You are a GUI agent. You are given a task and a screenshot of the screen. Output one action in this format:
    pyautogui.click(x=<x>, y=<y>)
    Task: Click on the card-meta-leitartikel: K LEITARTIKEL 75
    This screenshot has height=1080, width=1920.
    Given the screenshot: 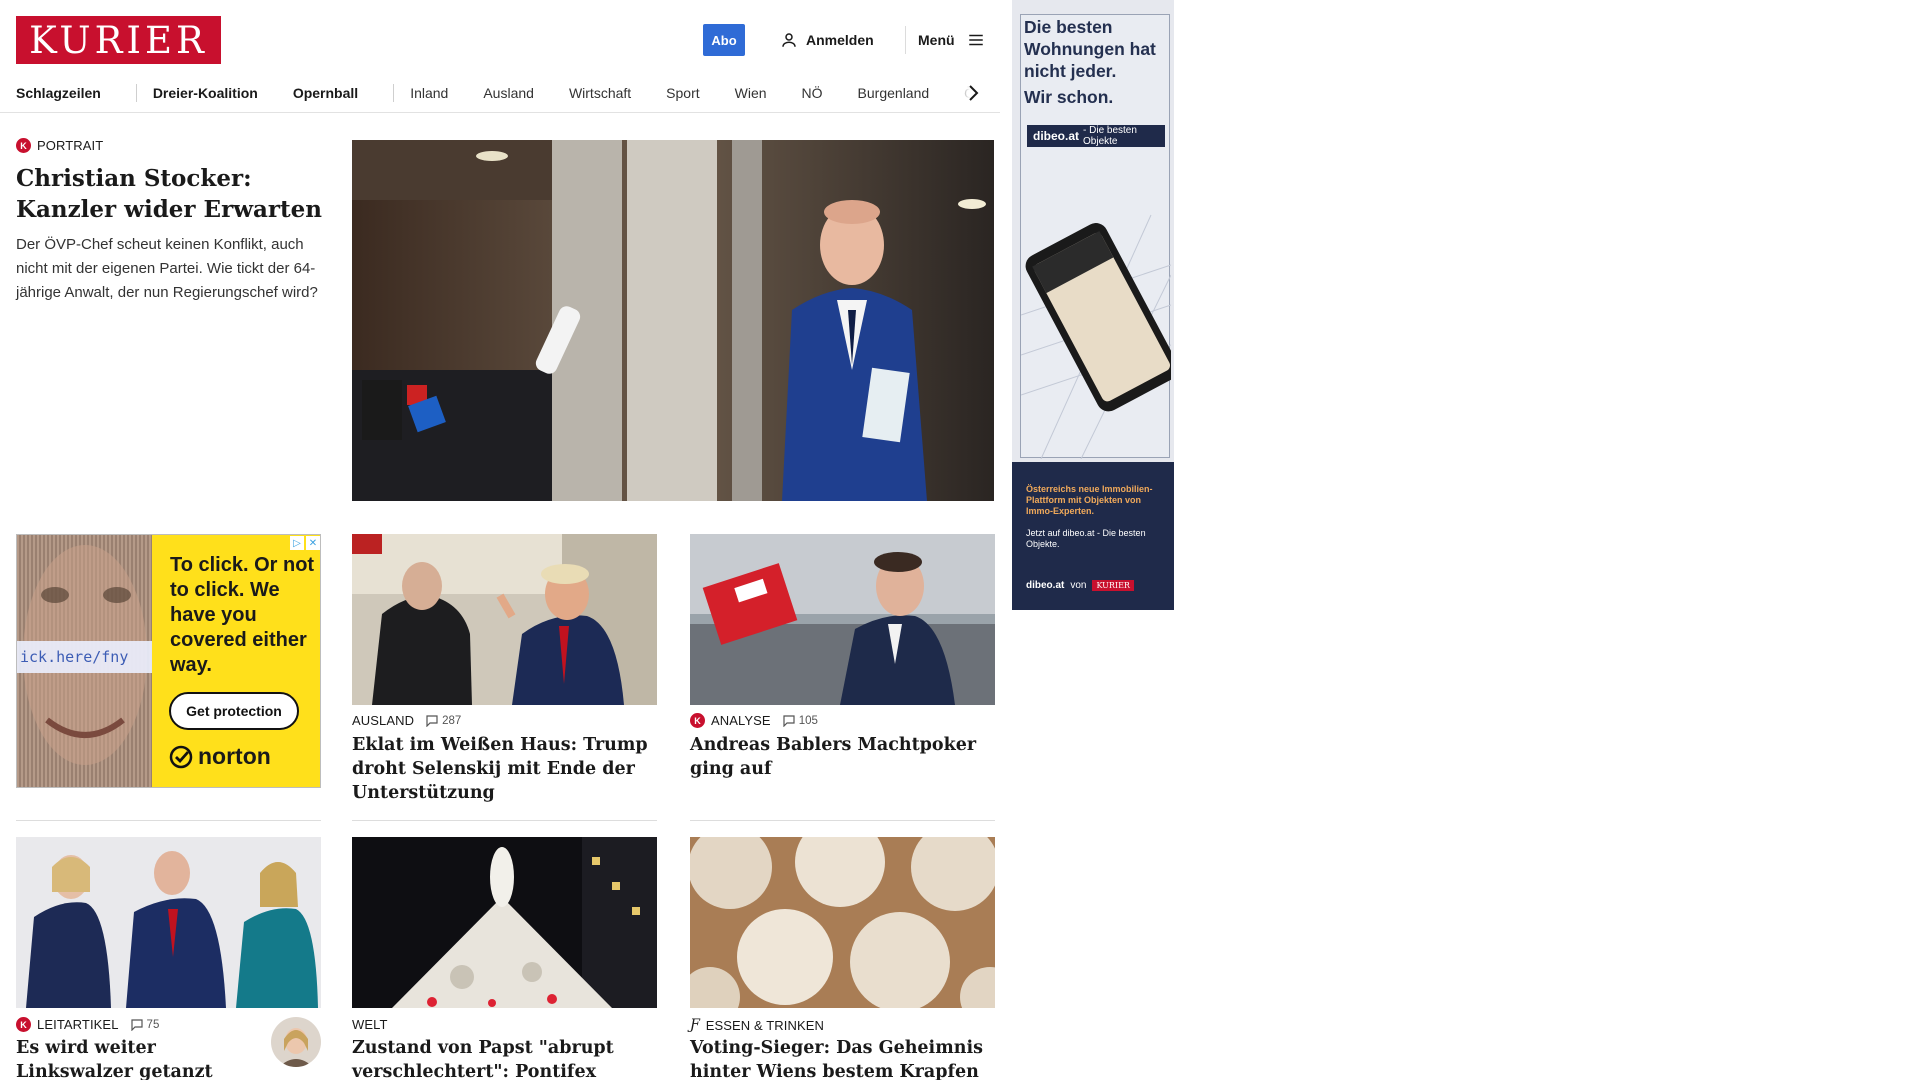 What is the action you would take?
    pyautogui.click(x=87, y=1024)
    